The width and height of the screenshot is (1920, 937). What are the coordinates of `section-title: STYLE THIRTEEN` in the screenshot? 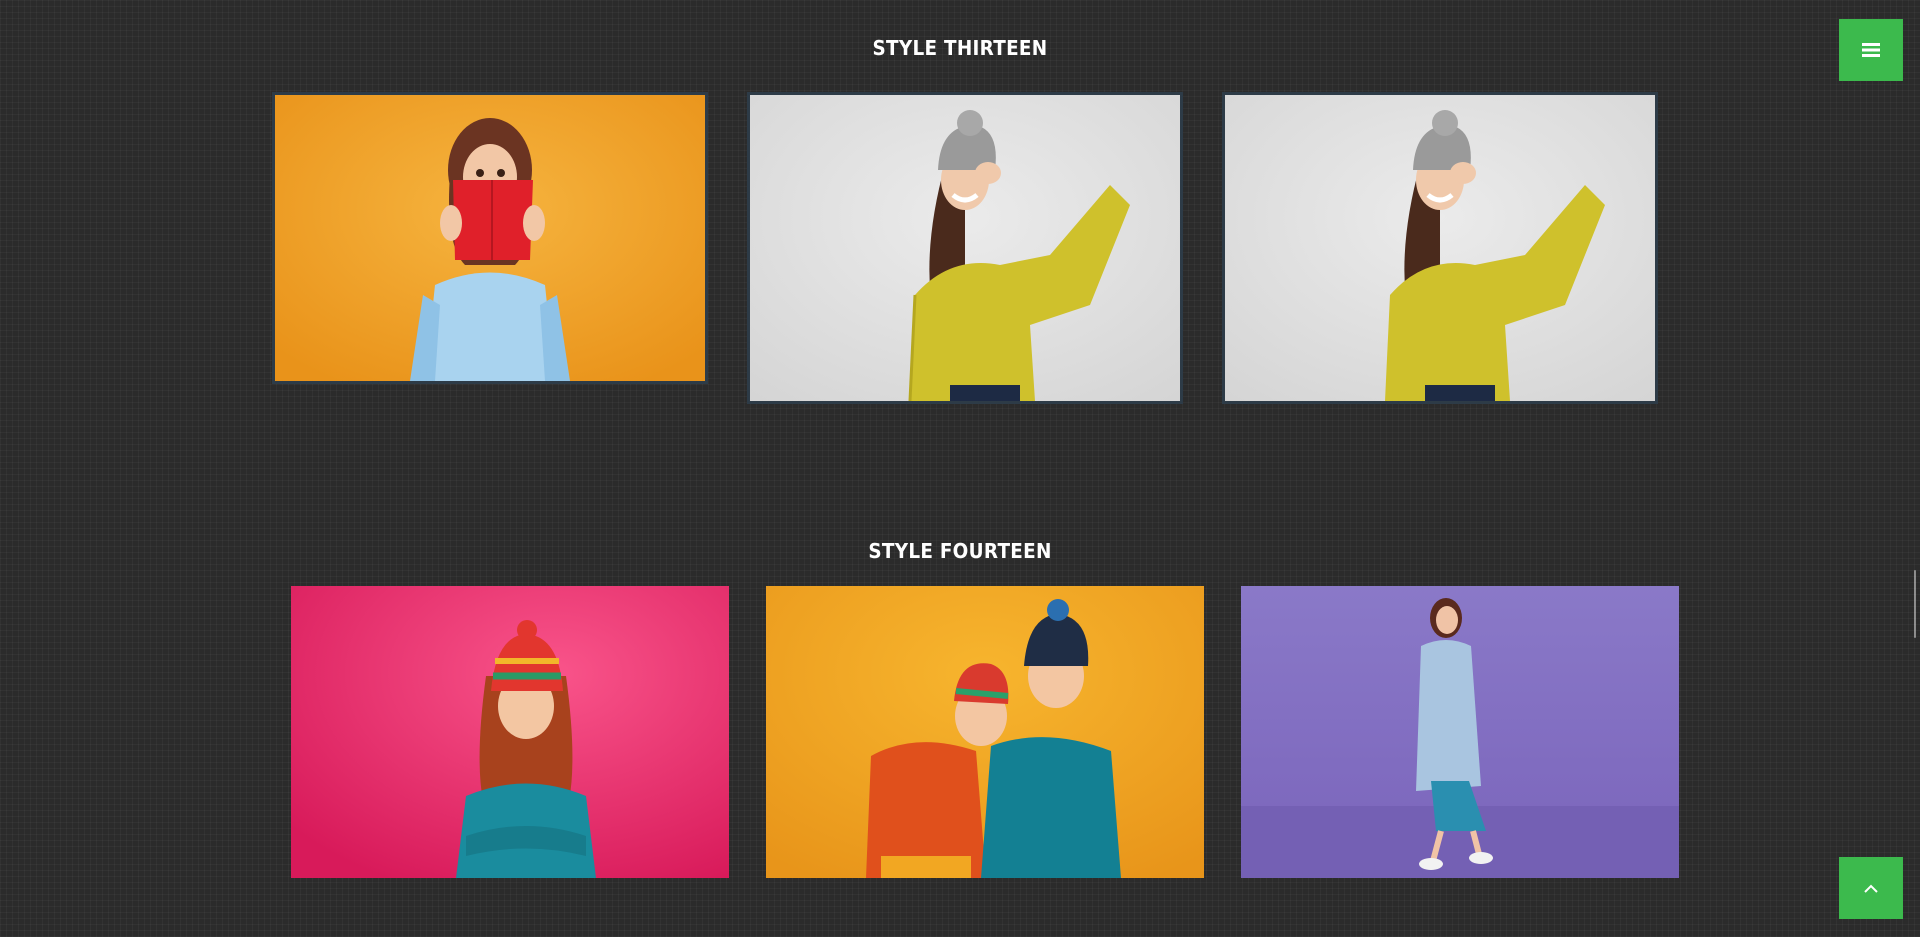 It's located at (960, 48).